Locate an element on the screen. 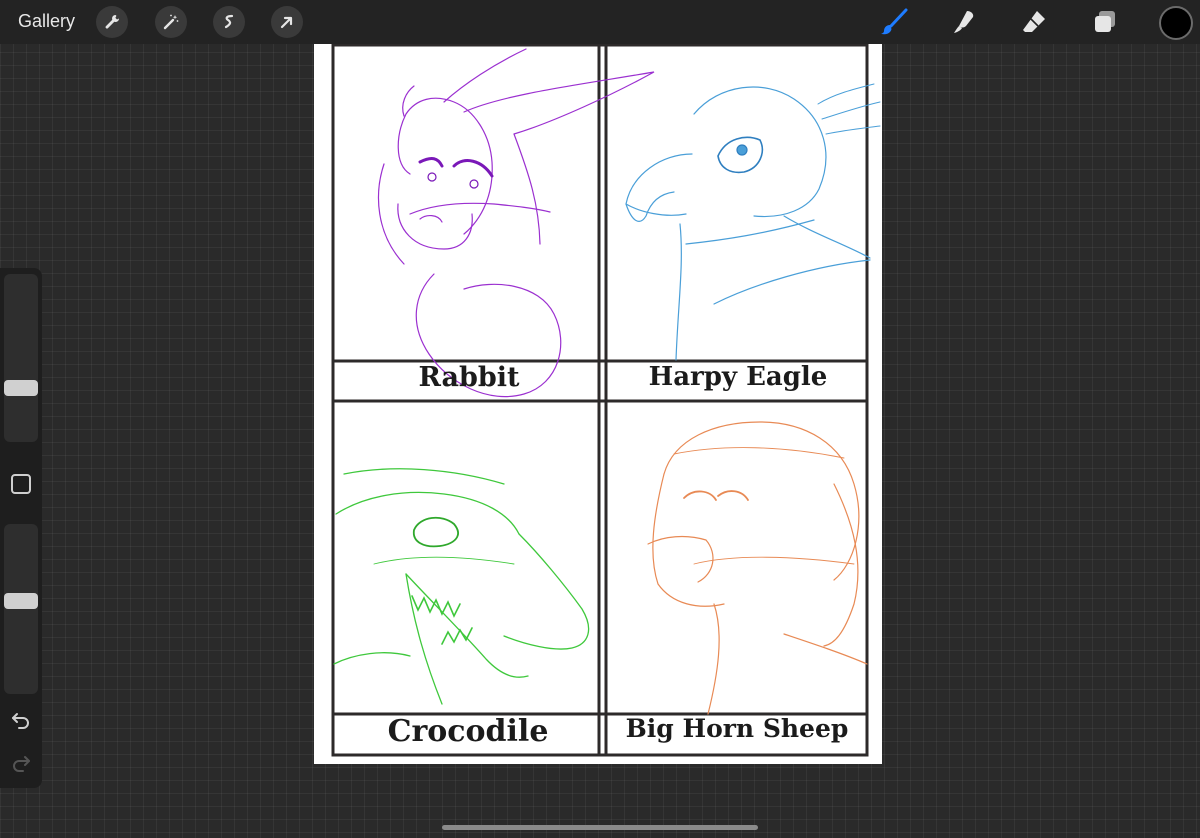 This screenshot has width=1200, height=838. gallery-button: Gallery is located at coordinates (46, 21).